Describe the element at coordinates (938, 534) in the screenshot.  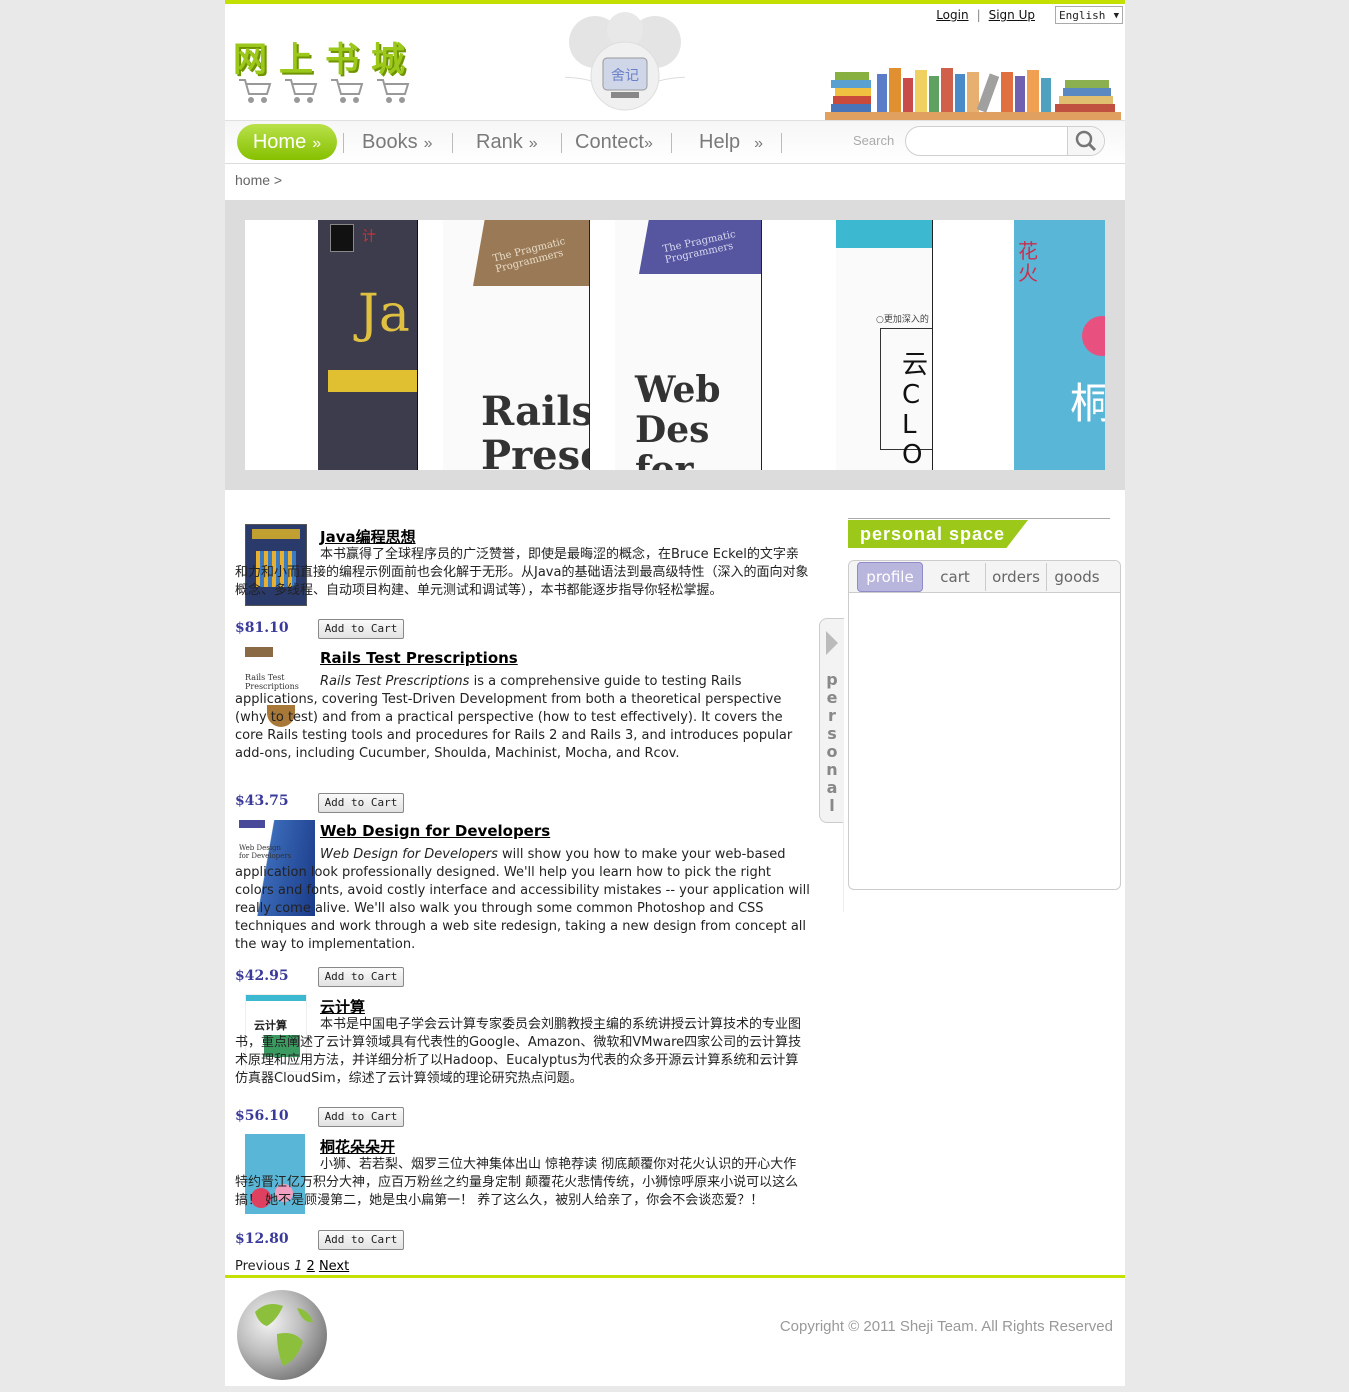
I see `personal-space-title: personal space` at that location.